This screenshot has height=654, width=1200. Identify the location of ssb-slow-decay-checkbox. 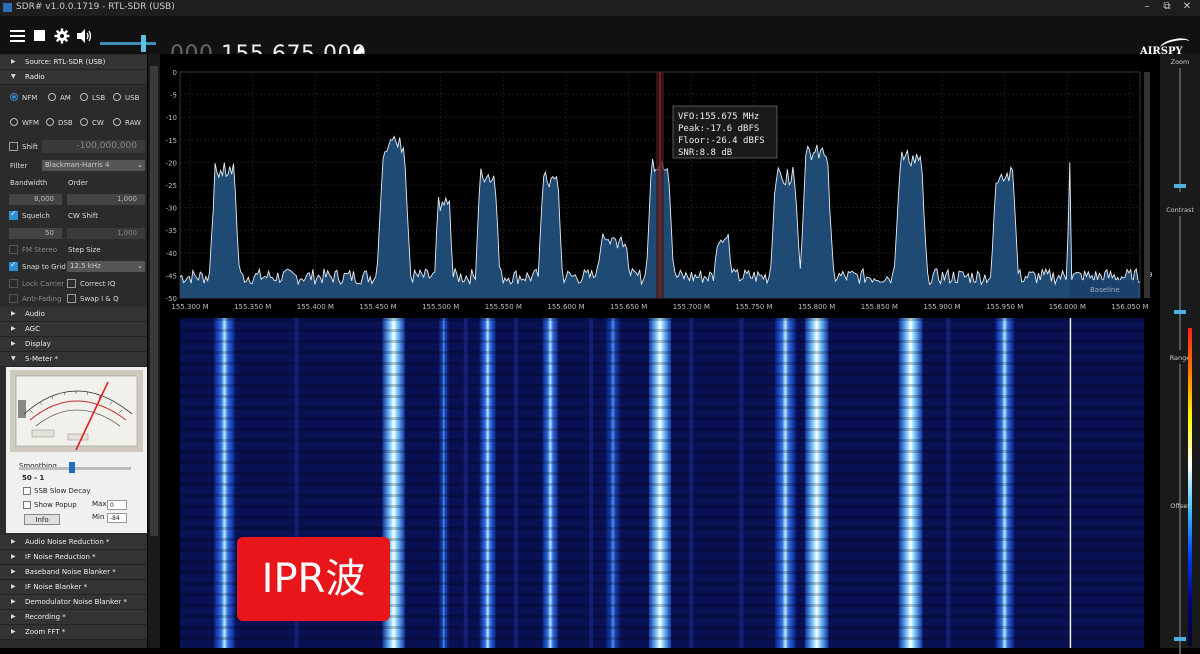
(27, 491).